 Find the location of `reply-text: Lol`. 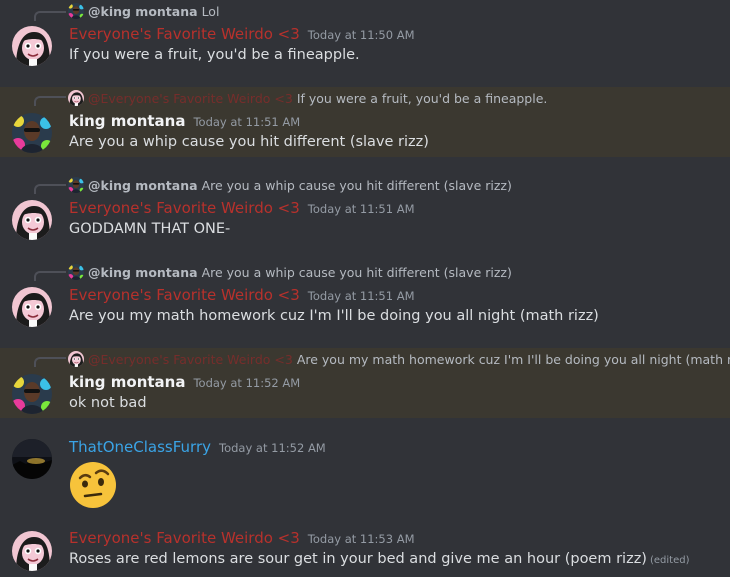

reply-text: Lol is located at coordinates (210, 11).